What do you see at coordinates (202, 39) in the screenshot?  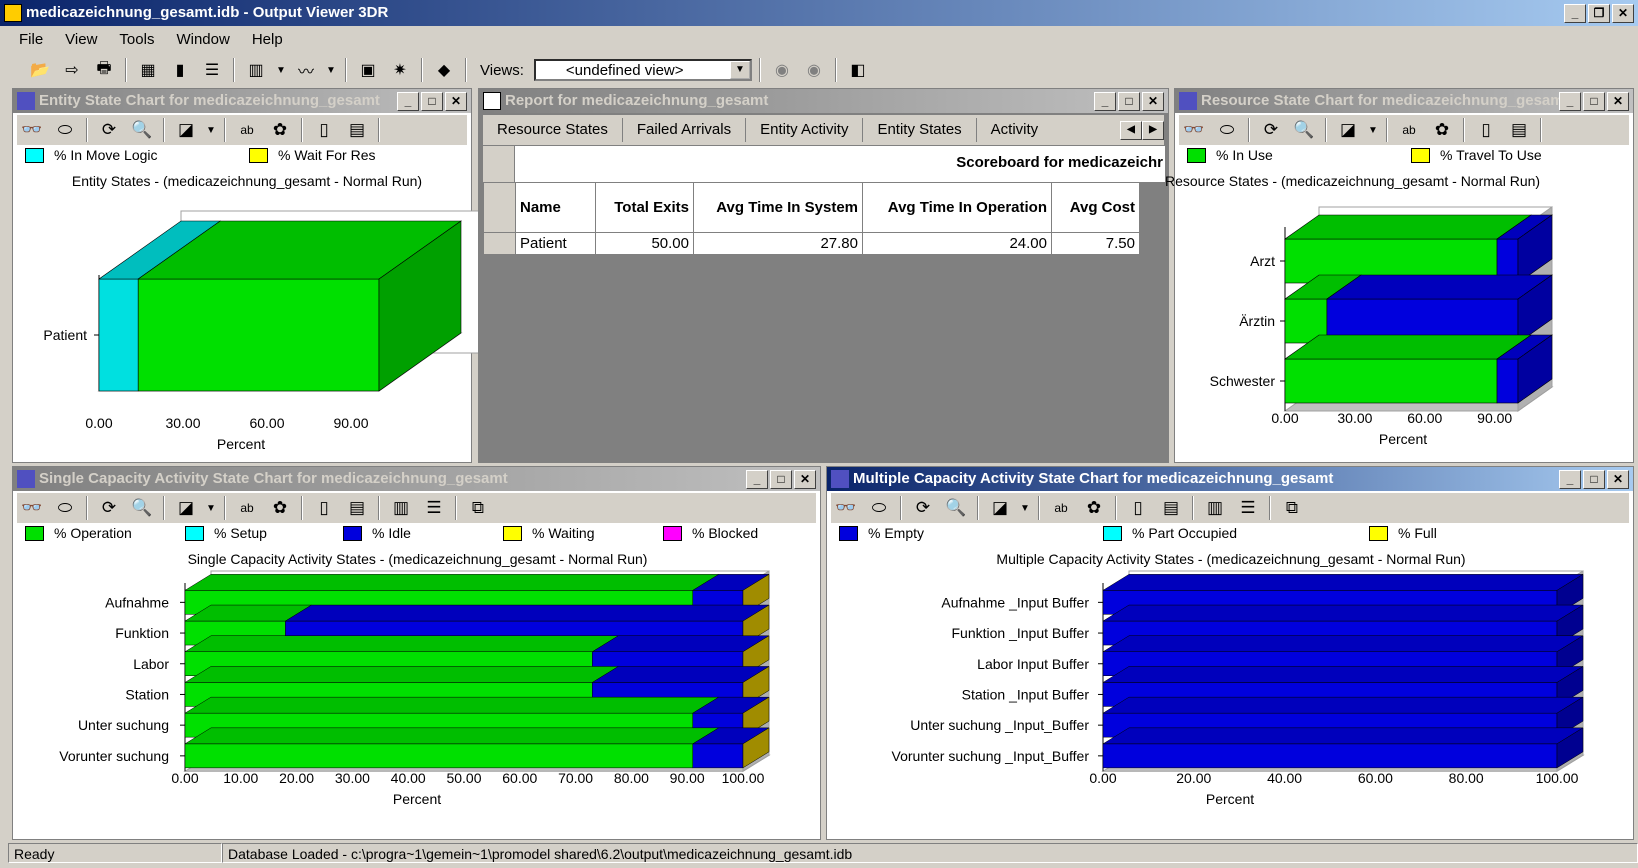 I see `menu-window: Window` at bounding box center [202, 39].